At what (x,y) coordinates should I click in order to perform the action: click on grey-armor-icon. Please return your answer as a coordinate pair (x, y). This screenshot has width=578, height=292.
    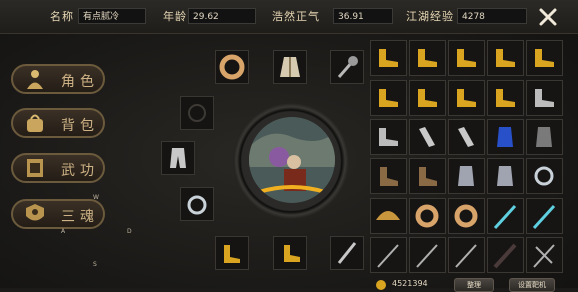
    Looking at the image, I should click on (544, 137).